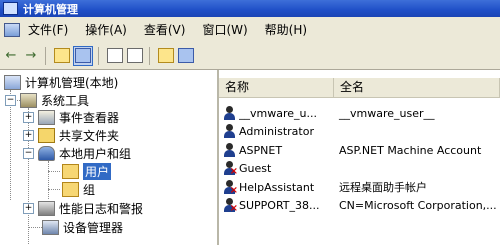 This screenshot has width=500, height=245. What do you see at coordinates (277, 187) in the screenshot?
I see `user-name: HelpAssistant` at bounding box center [277, 187].